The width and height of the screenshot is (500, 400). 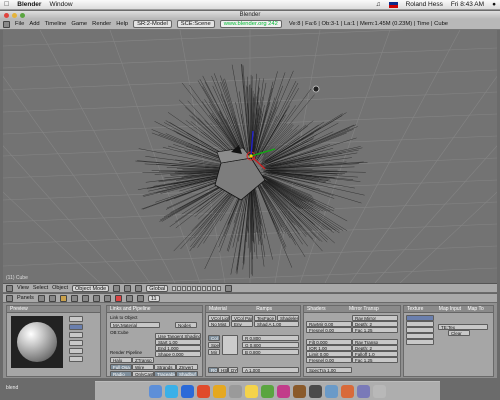 What do you see at coordinates (379, 391) in the screenshot?
I see `trash-icon` at bounding box center [379, 391].